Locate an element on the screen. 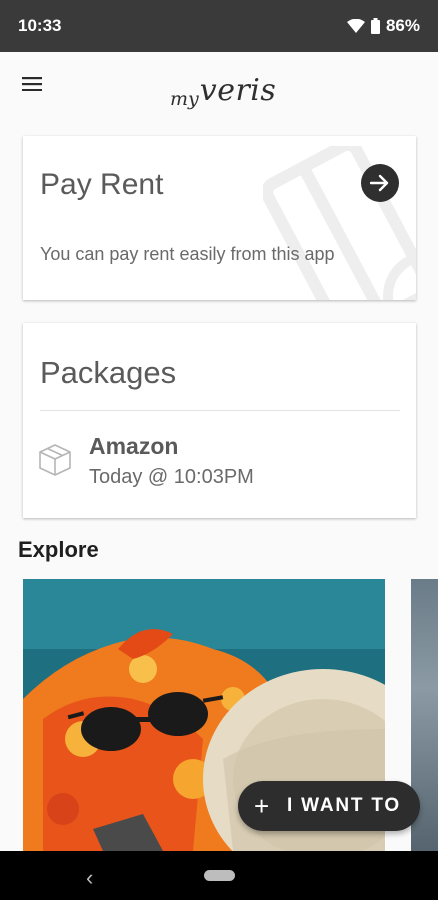 This screenshot has width=438, height=900. back-chevron-icon: ‹ is located at coordinates (89, 878).